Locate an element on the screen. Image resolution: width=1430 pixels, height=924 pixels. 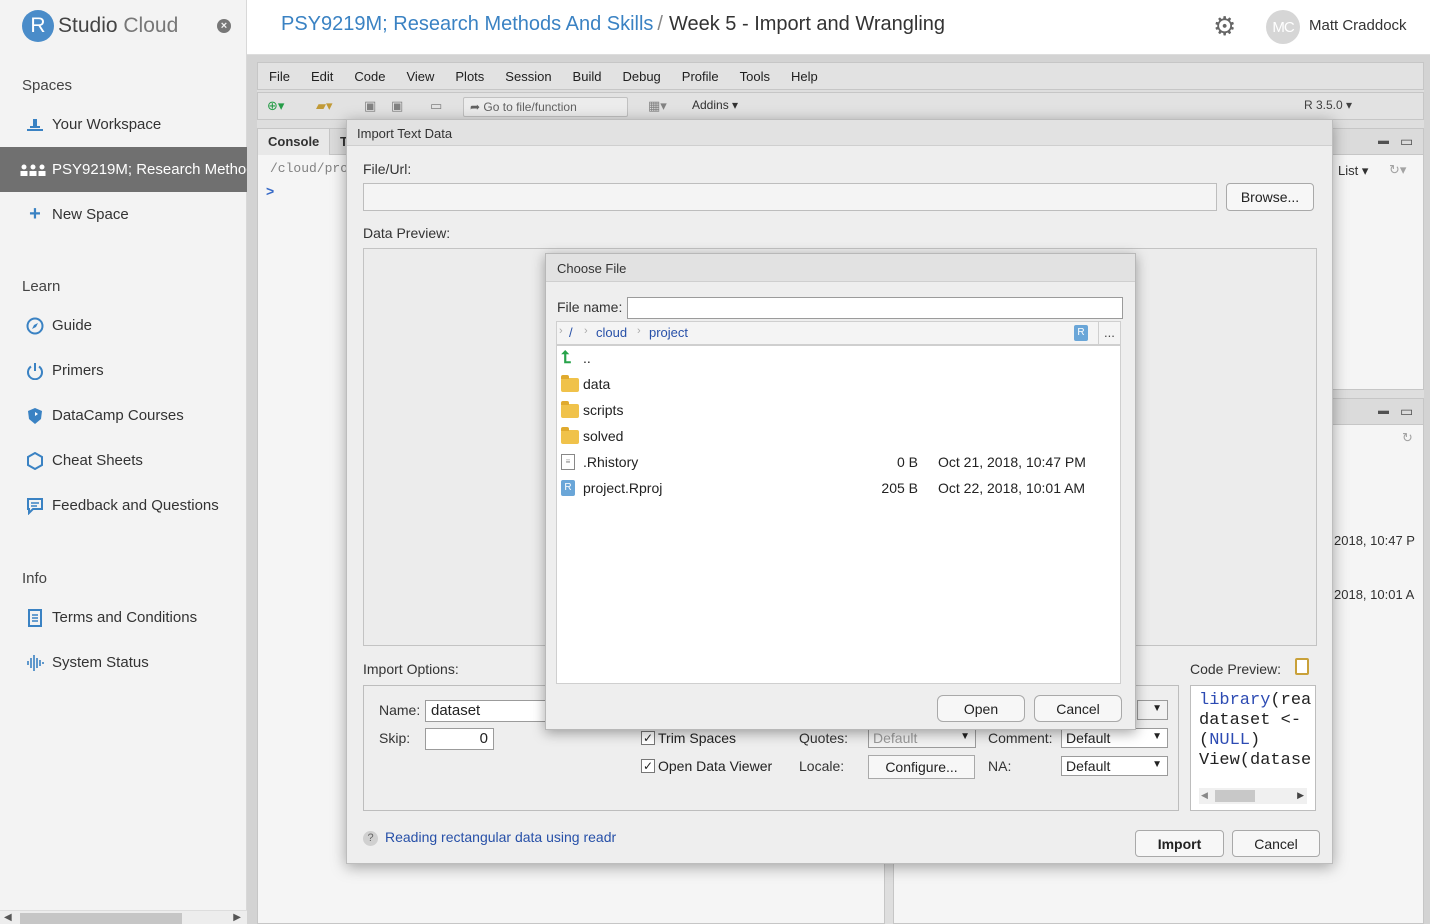
help-link: Reading rectangular data using readr is located at coordinates (500, 837).